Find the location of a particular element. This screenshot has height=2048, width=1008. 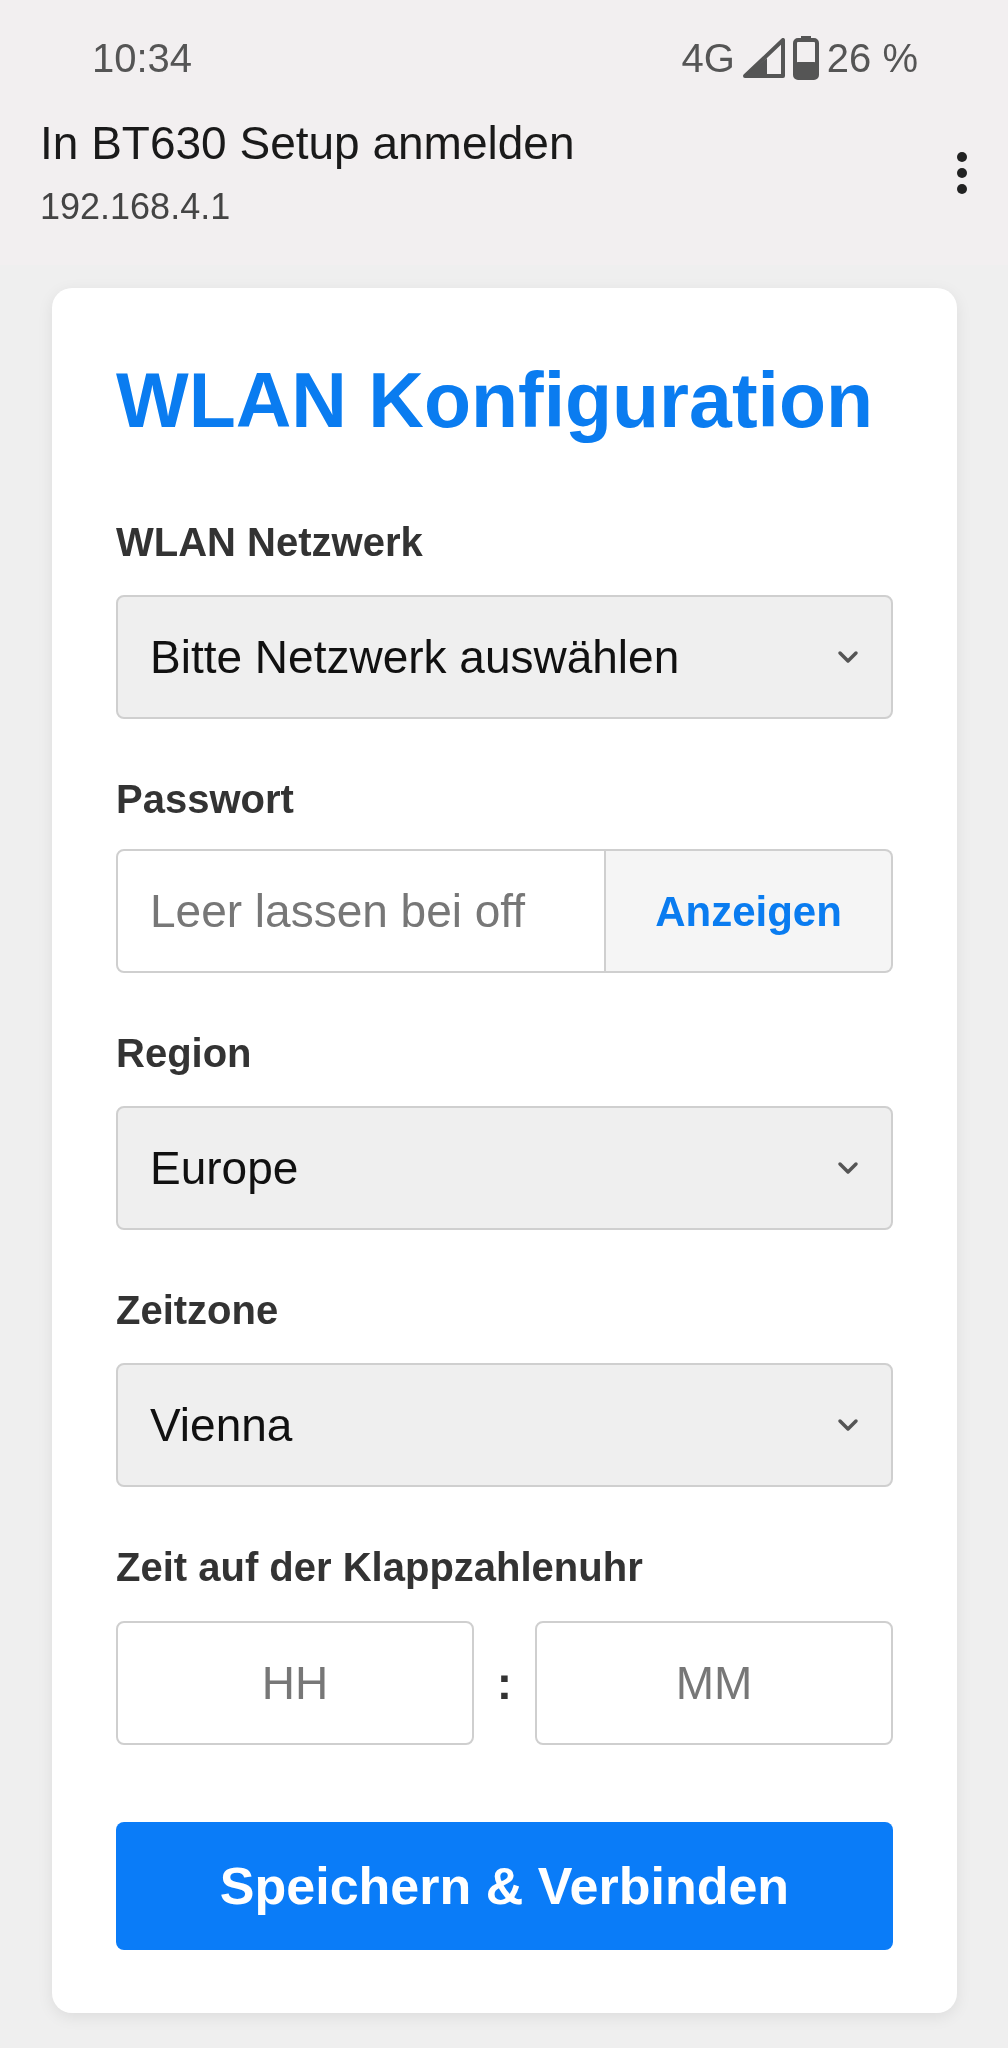

hours-field: HH is located at coordinates (295, 1683).